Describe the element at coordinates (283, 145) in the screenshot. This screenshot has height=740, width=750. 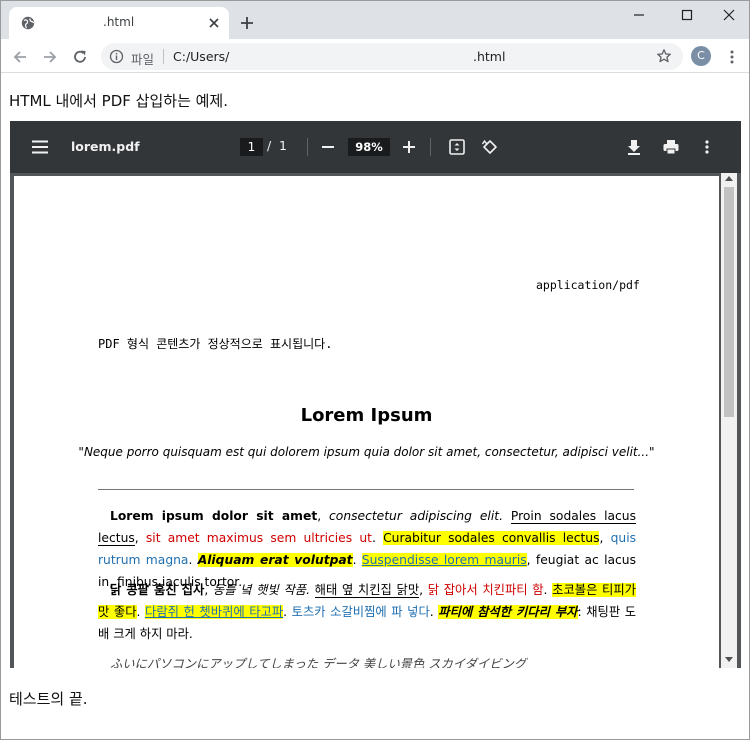
I see `page-total: 1` at that location.